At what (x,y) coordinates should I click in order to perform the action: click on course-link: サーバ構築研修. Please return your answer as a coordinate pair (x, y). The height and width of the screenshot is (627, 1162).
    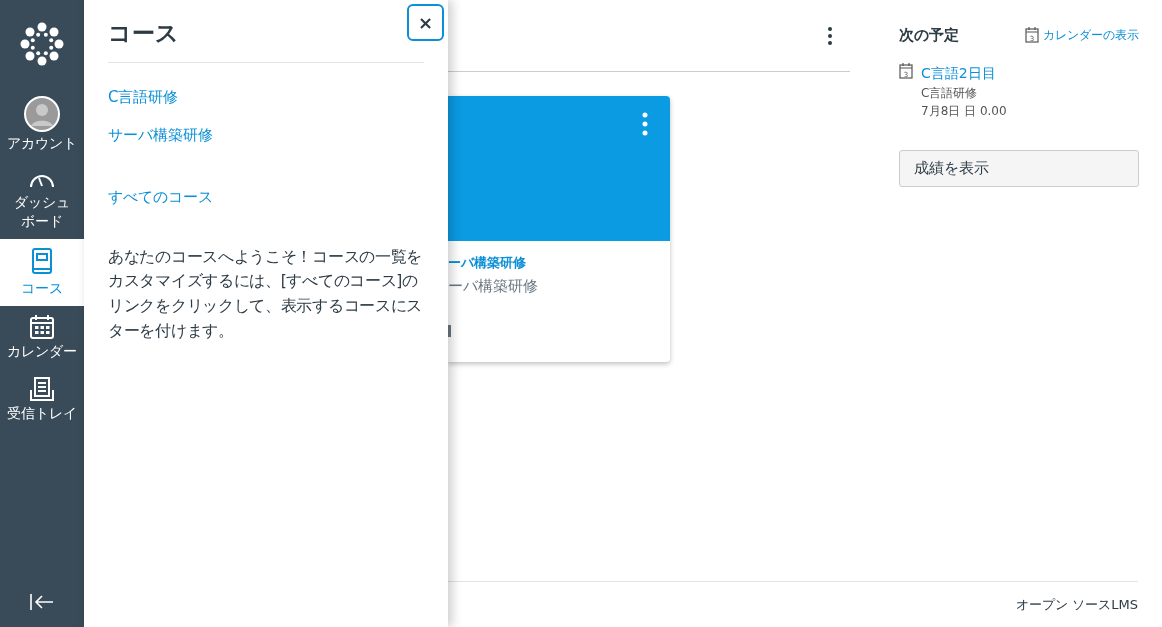
    Looking at the image, I should click on (160, 135).